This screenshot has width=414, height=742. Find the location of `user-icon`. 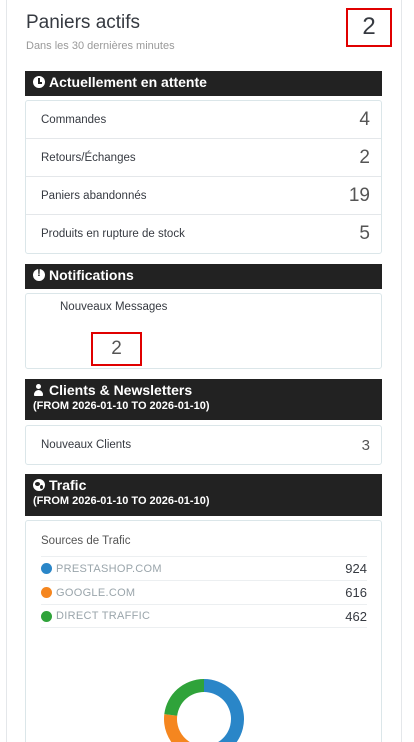

user-icon is located at coordinates (39, 390).